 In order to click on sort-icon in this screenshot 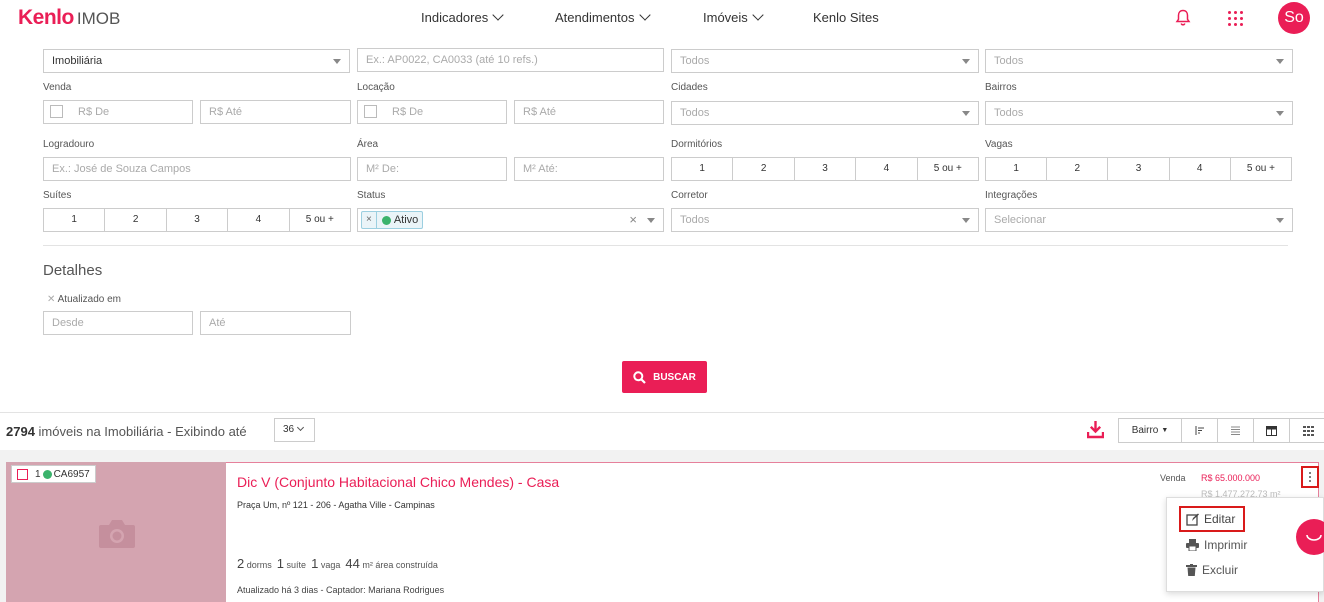, I will do `click(1199, 430)`.